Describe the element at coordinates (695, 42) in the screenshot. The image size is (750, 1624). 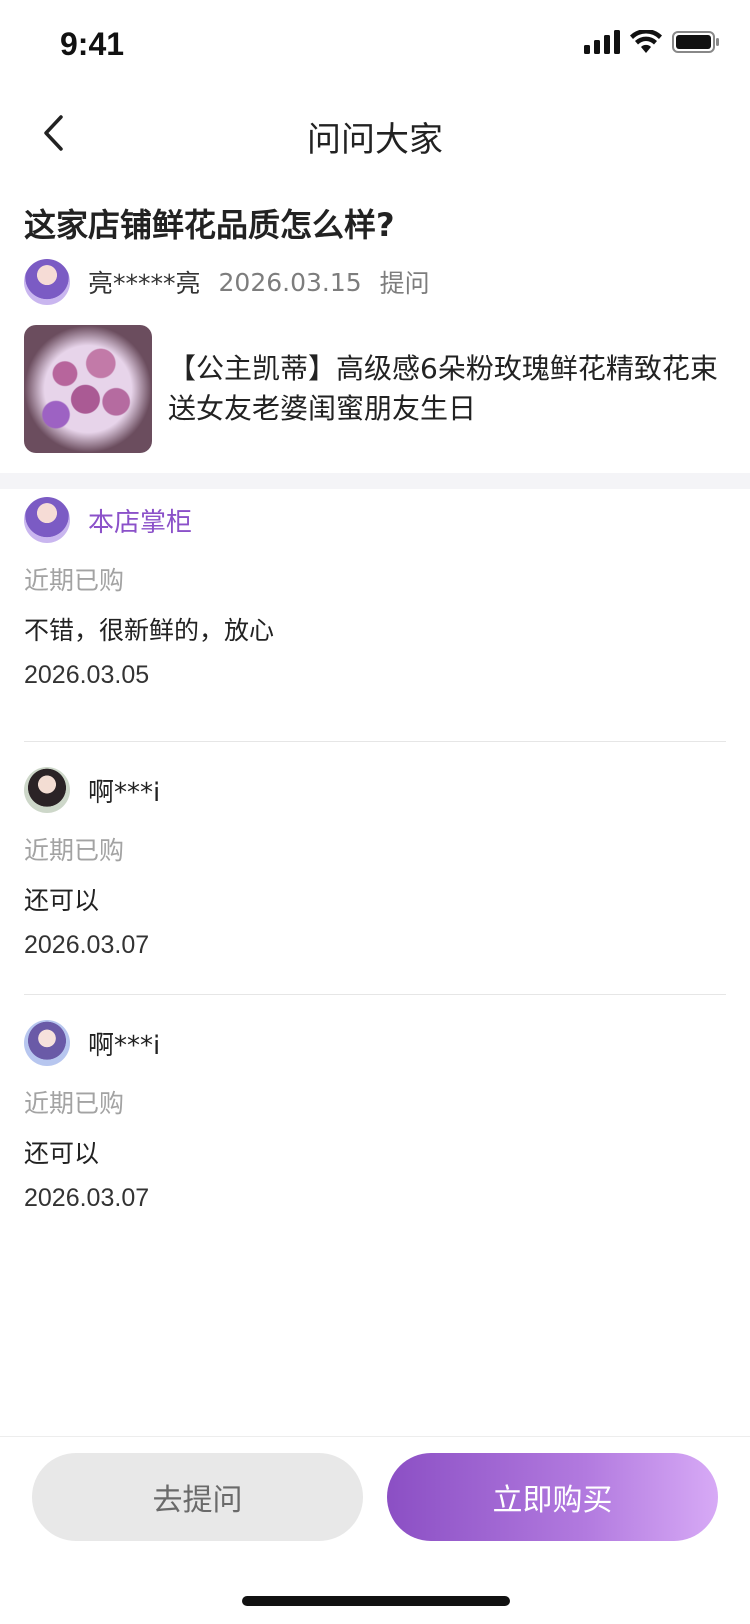
I see `battery-icon` at that location.